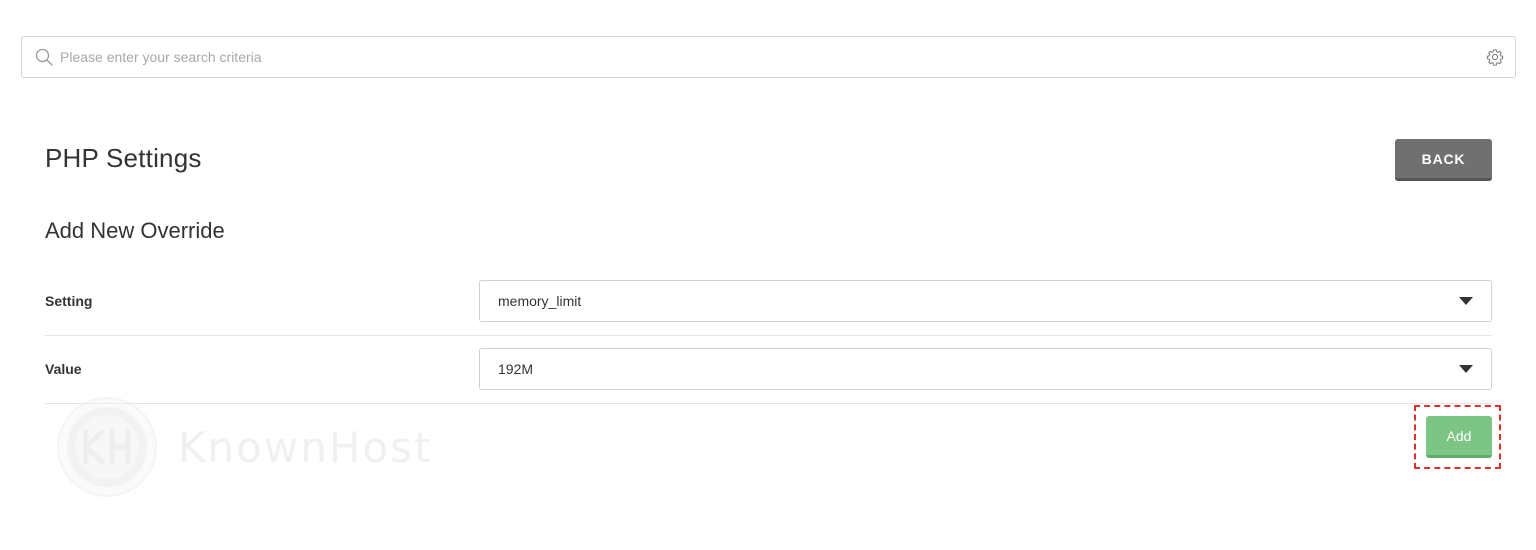  I want to click on add-button: Add, so click(1459, 437).